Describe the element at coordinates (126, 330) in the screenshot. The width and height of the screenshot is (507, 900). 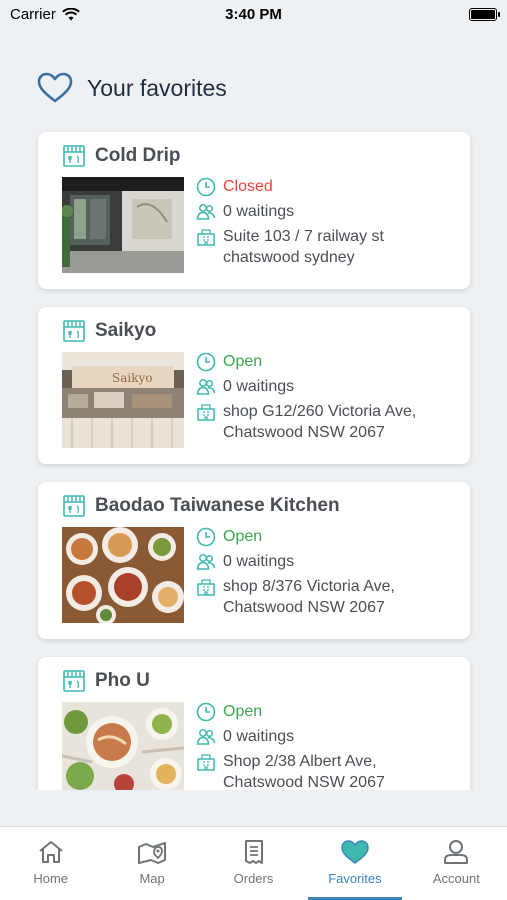
I see `restaurant-name: Saikyo` at that location.